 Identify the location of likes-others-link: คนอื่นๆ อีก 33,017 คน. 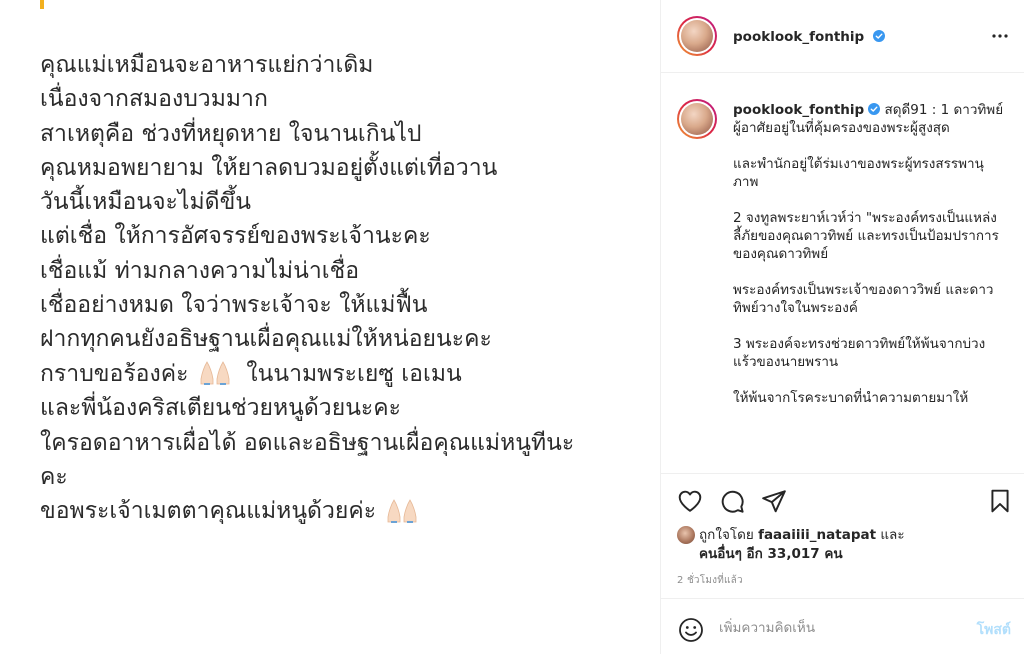
(771, 554).